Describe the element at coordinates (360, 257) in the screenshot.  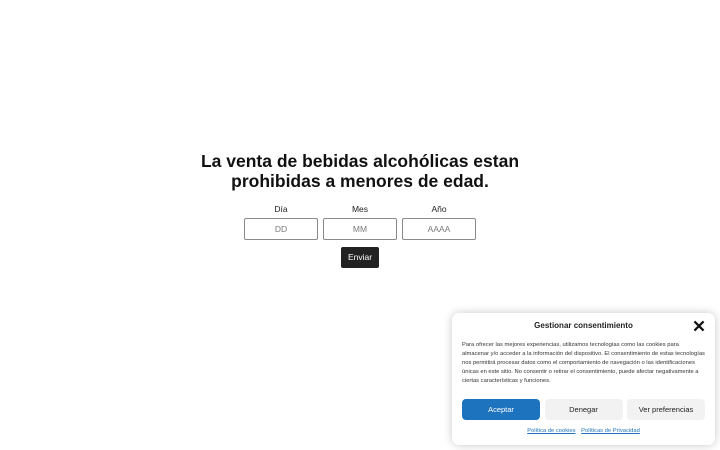
I see `submit-button: Enviar` at that location.